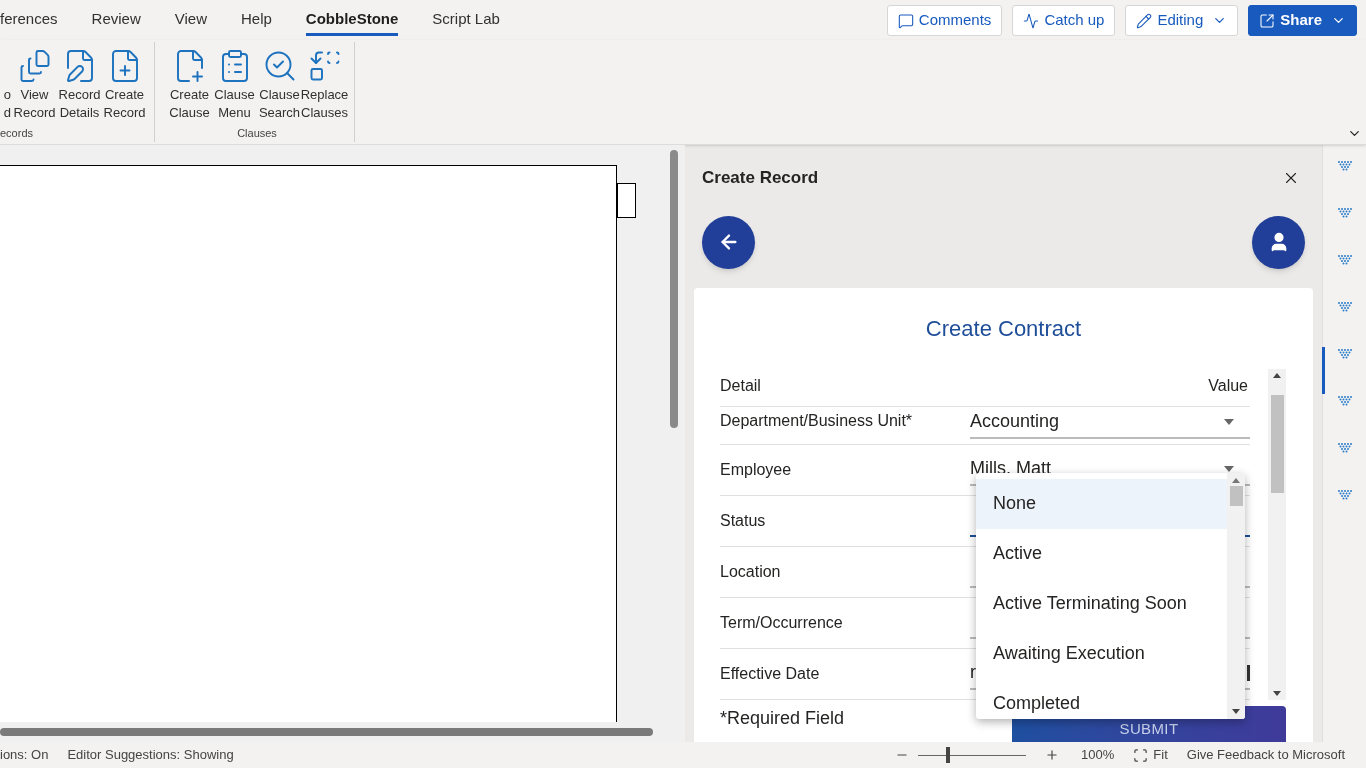 The height and width of the screenshot is (768, 1366). Describe the element at coordinates (124, 84) in the screenshot. I see `ribbon-button: Create Record` at that location.